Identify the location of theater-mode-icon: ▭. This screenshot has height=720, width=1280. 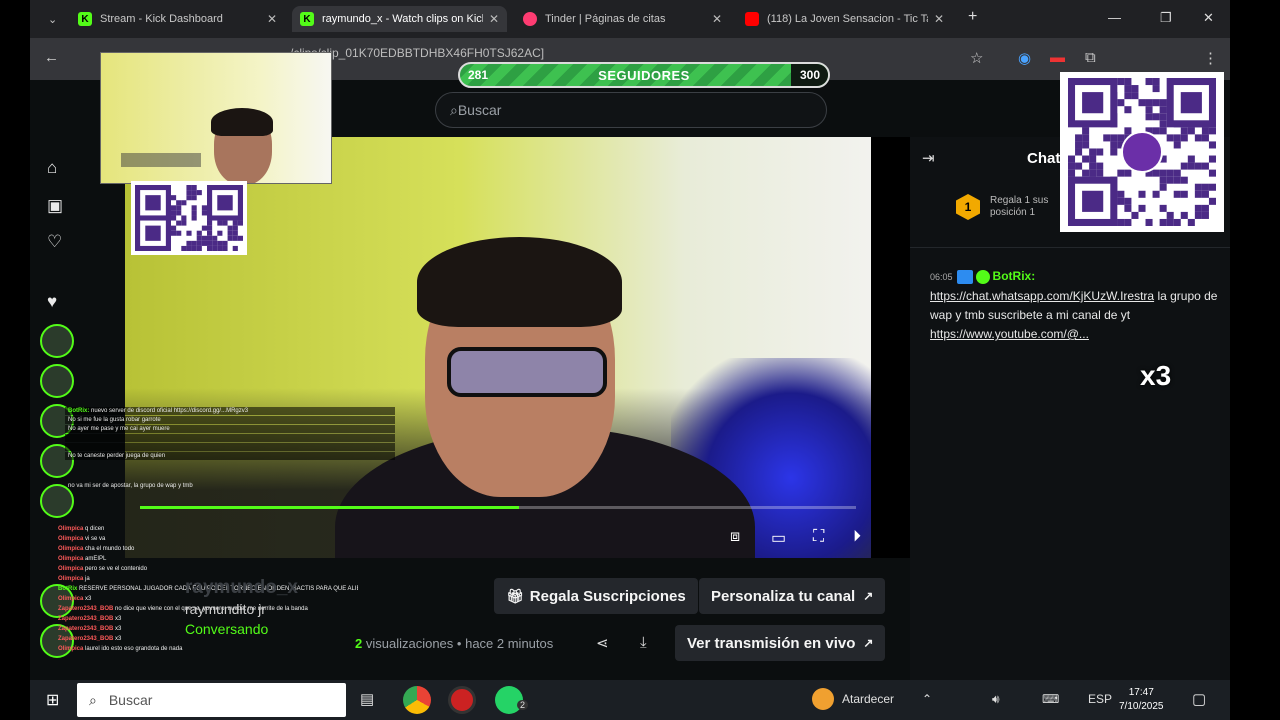
(778, 538).